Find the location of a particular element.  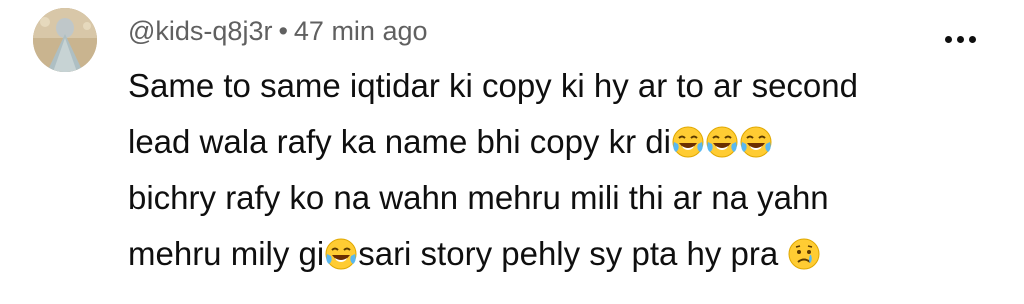

comment-line-text: lead wala rafy ka name bhi copy kr di is located at coordinates (399, 141).